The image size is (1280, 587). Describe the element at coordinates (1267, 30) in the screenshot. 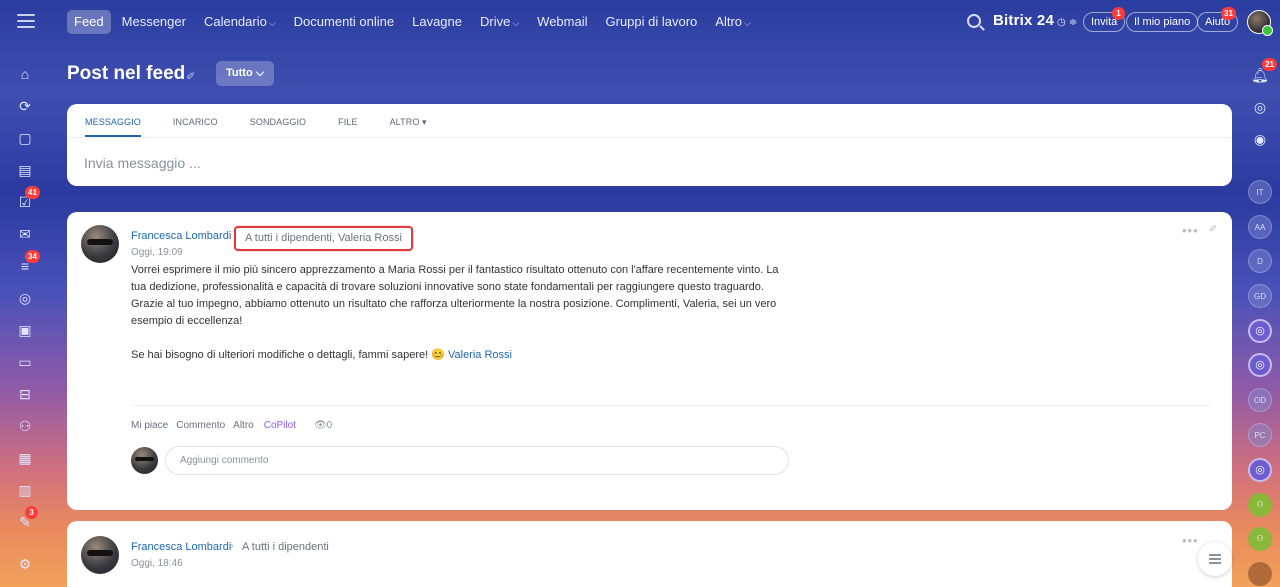

I see `status-play-icon` at that location.